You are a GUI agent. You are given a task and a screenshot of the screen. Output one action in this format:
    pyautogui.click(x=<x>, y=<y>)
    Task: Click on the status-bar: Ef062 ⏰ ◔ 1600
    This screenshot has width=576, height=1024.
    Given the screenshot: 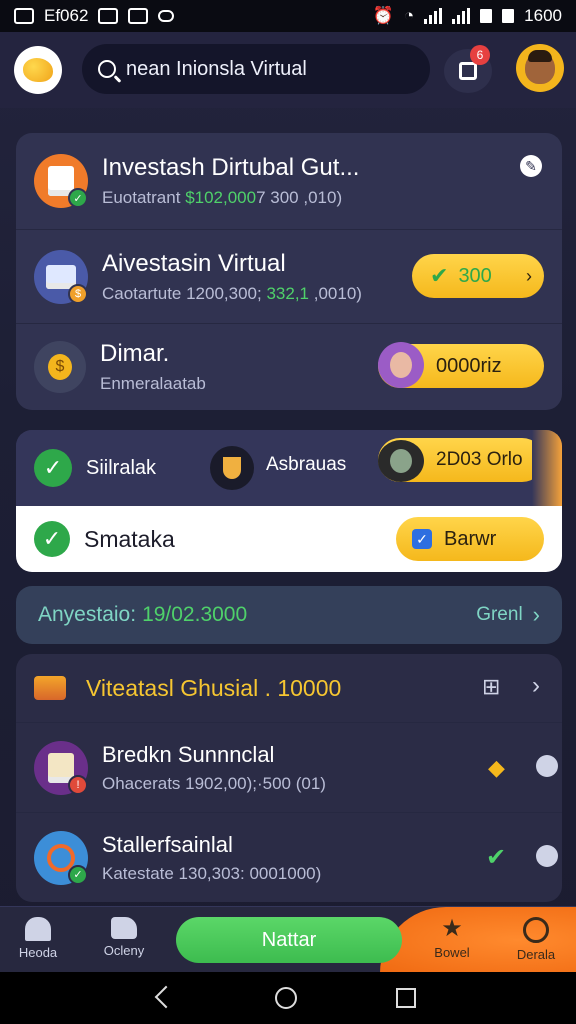 What is the action you would take?
    pyautogui.click(x=288, y=16)
    